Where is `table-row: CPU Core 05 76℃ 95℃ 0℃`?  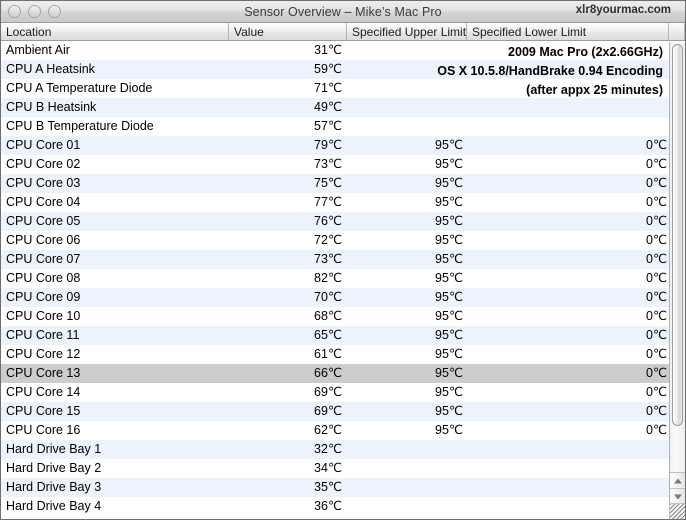
table-row: CPU Core 05 76℃ 95℃ 0℃ is located at coordinates (336, 221).